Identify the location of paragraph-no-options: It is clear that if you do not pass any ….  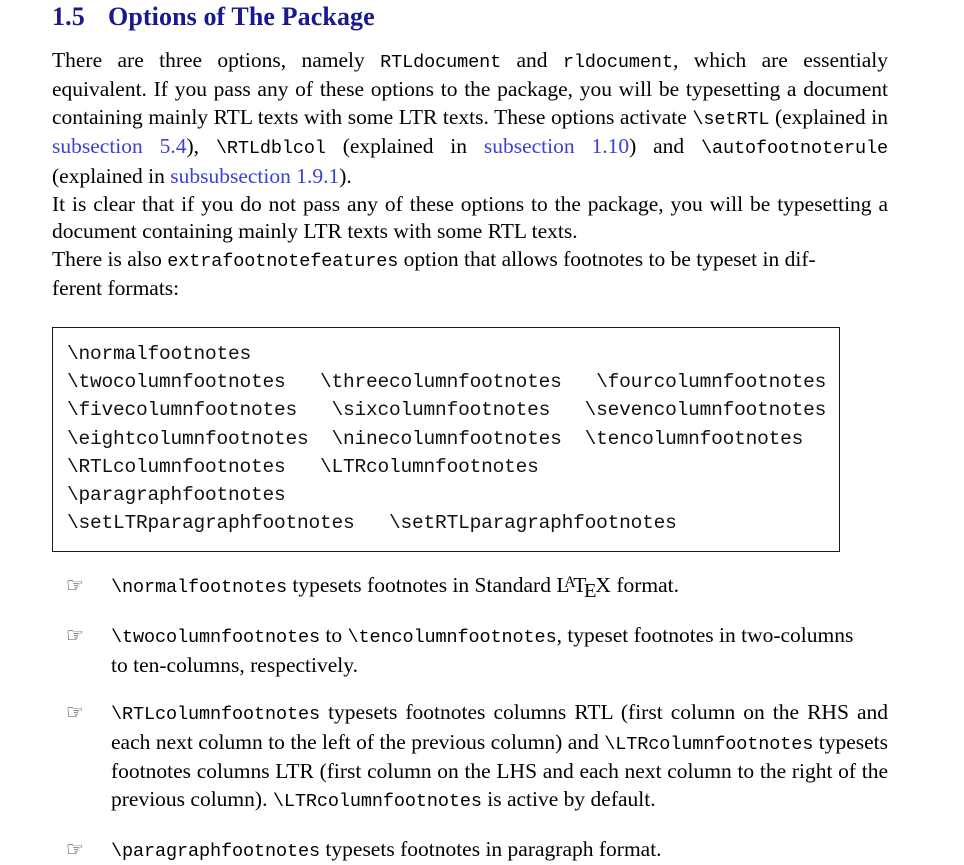
(470, 217).